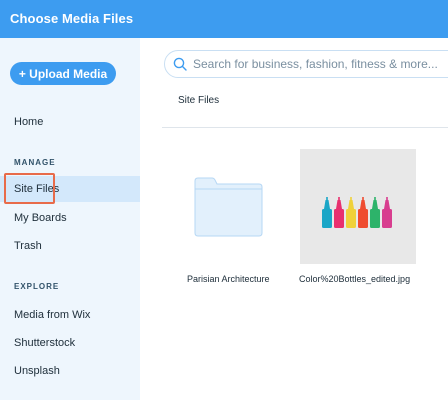  Describe the element at coordinates (35, 162) in the screenshot. I see `section-label-manage: MANAGE` at that location.